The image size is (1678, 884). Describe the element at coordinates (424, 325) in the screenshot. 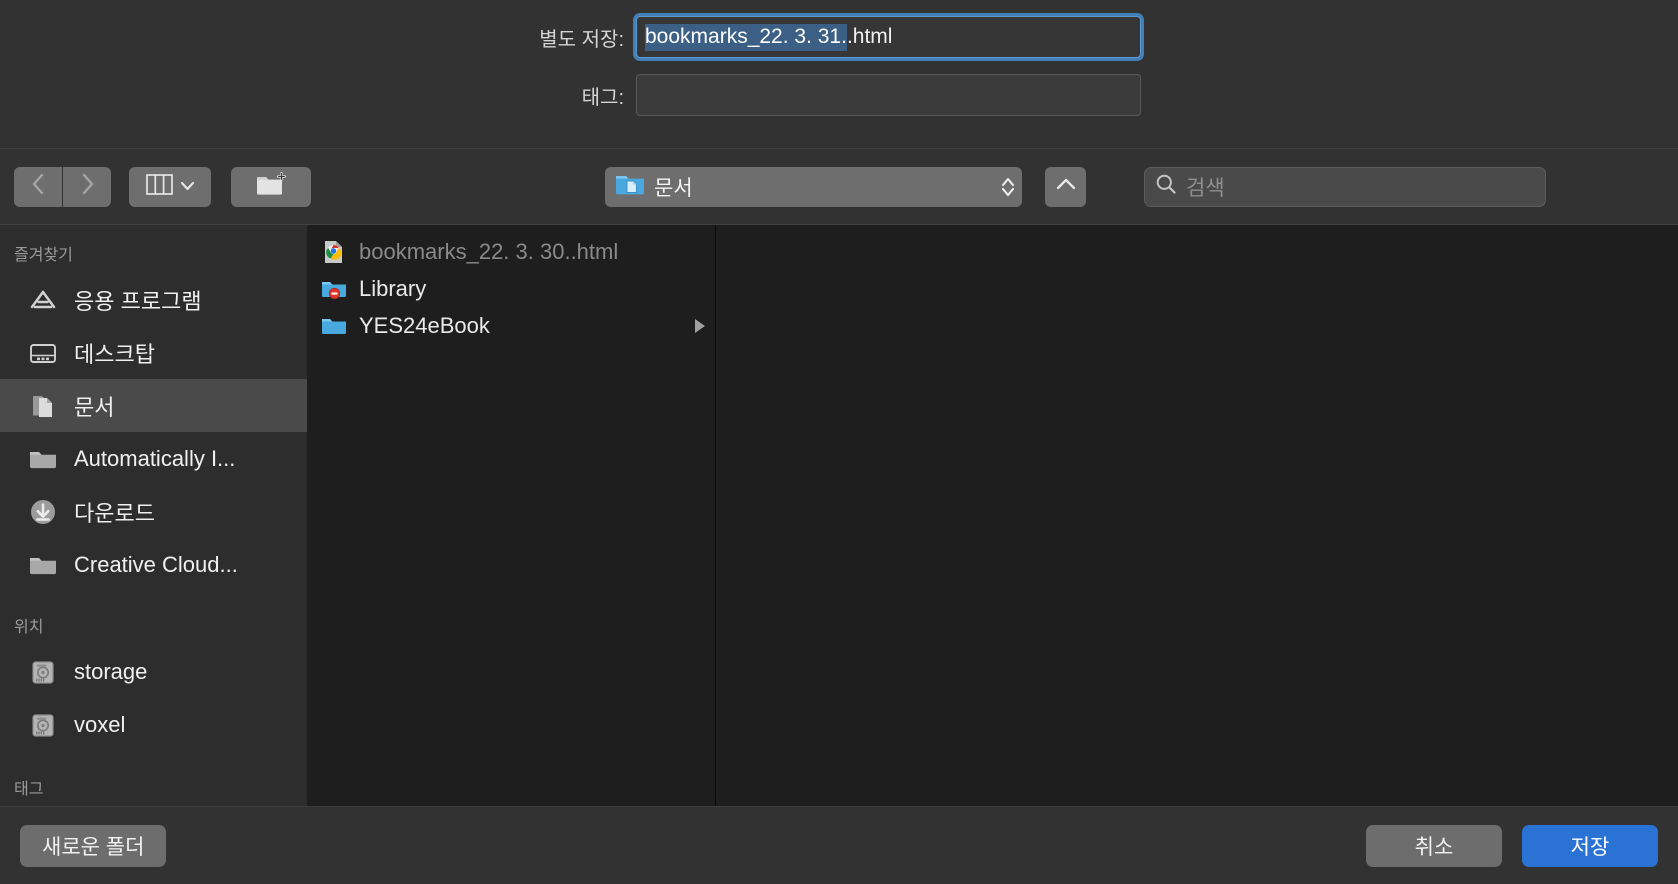

I see `file-row-name: YES24eBook` at that location.